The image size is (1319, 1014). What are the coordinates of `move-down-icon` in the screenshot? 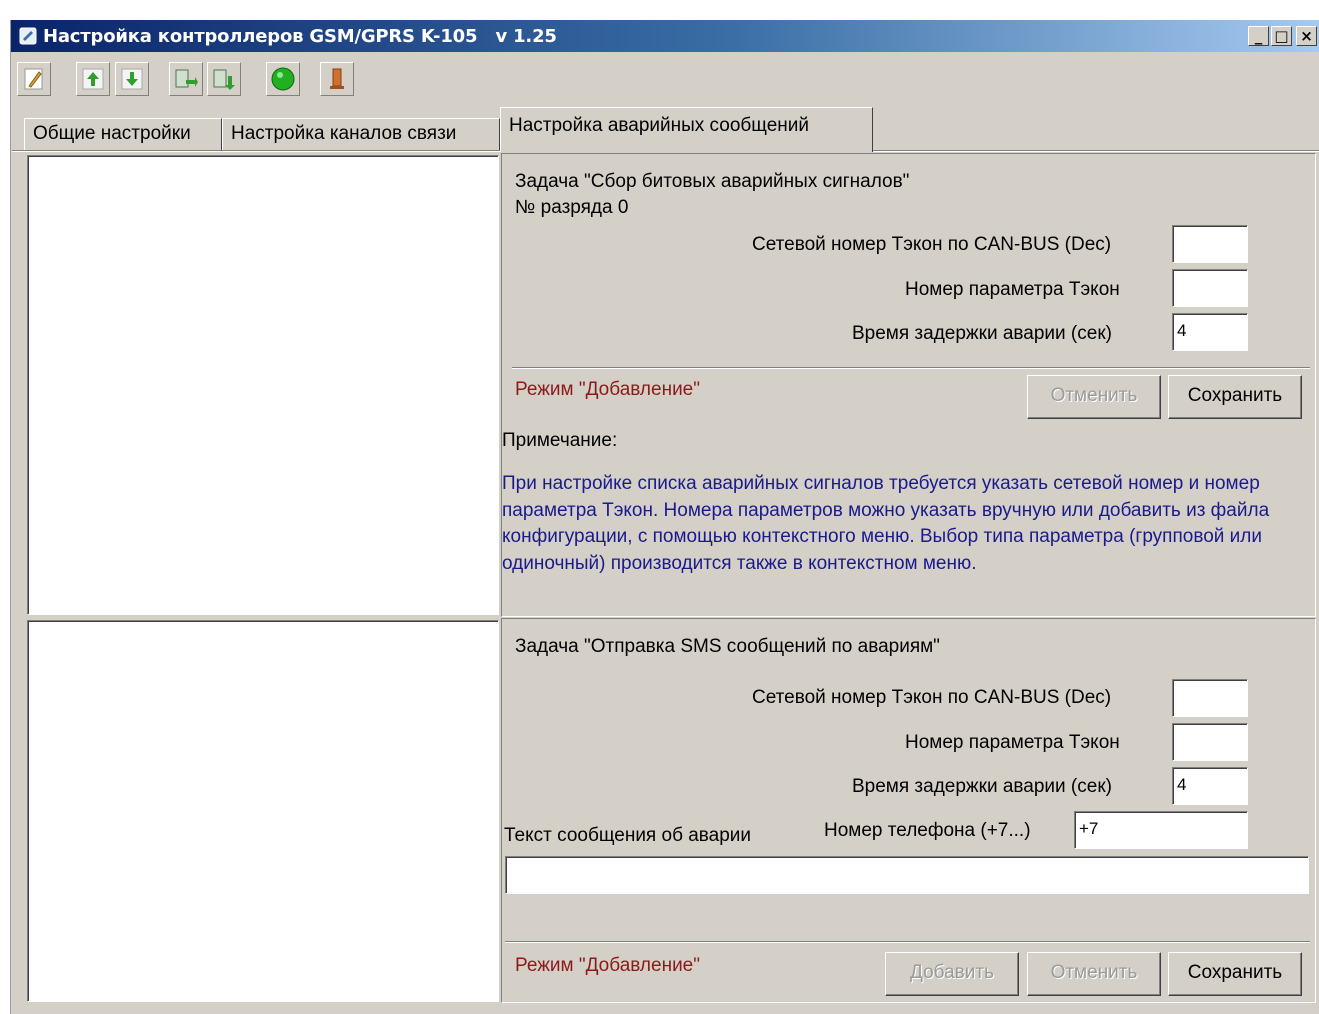 It's located at (132, 79).